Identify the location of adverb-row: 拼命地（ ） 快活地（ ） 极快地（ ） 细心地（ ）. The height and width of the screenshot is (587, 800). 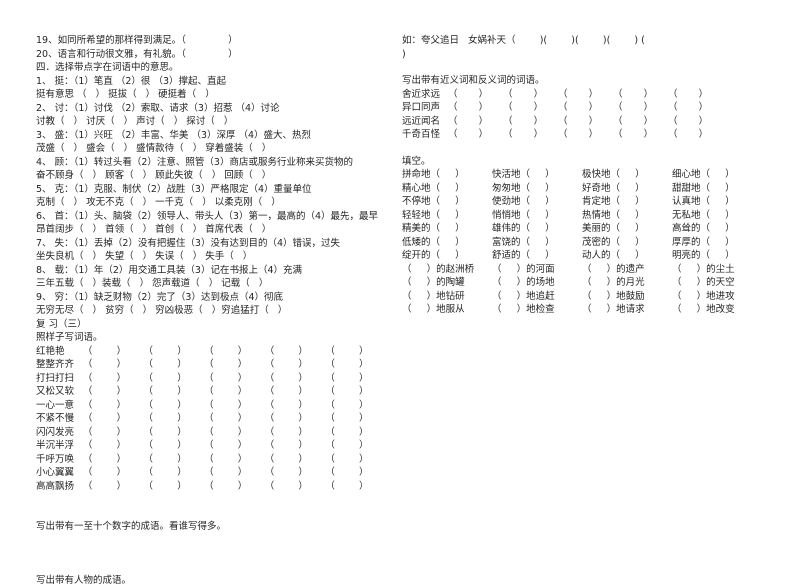
(598, 175).